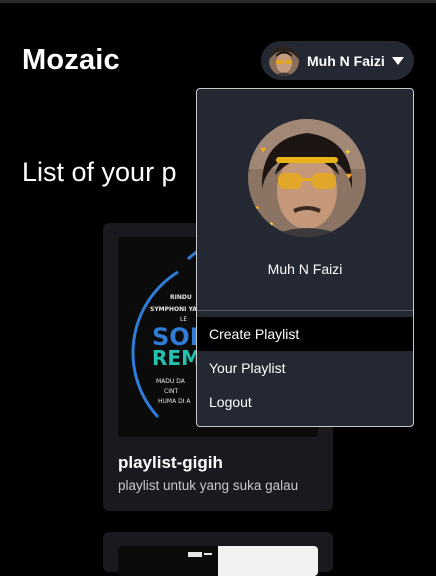 The height and width of the screenshot is (576, 436). What do you see at coordinates (397, 60) in the screenshot?
I see `caret-down-icon` at bounding box center [397, 60].